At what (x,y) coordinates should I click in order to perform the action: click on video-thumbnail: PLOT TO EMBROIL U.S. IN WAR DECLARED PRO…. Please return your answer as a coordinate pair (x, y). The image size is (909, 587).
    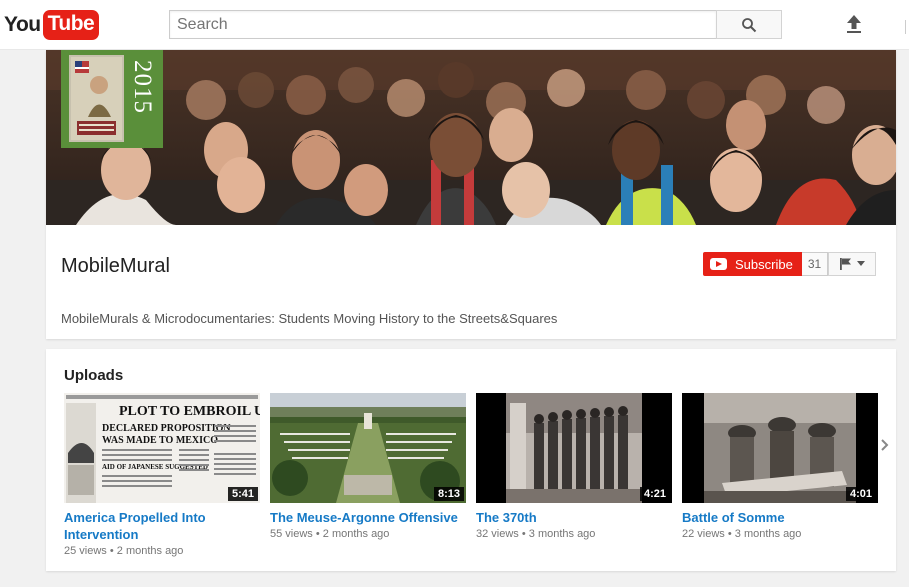
    Looking at the image, I should click on (162, 448).